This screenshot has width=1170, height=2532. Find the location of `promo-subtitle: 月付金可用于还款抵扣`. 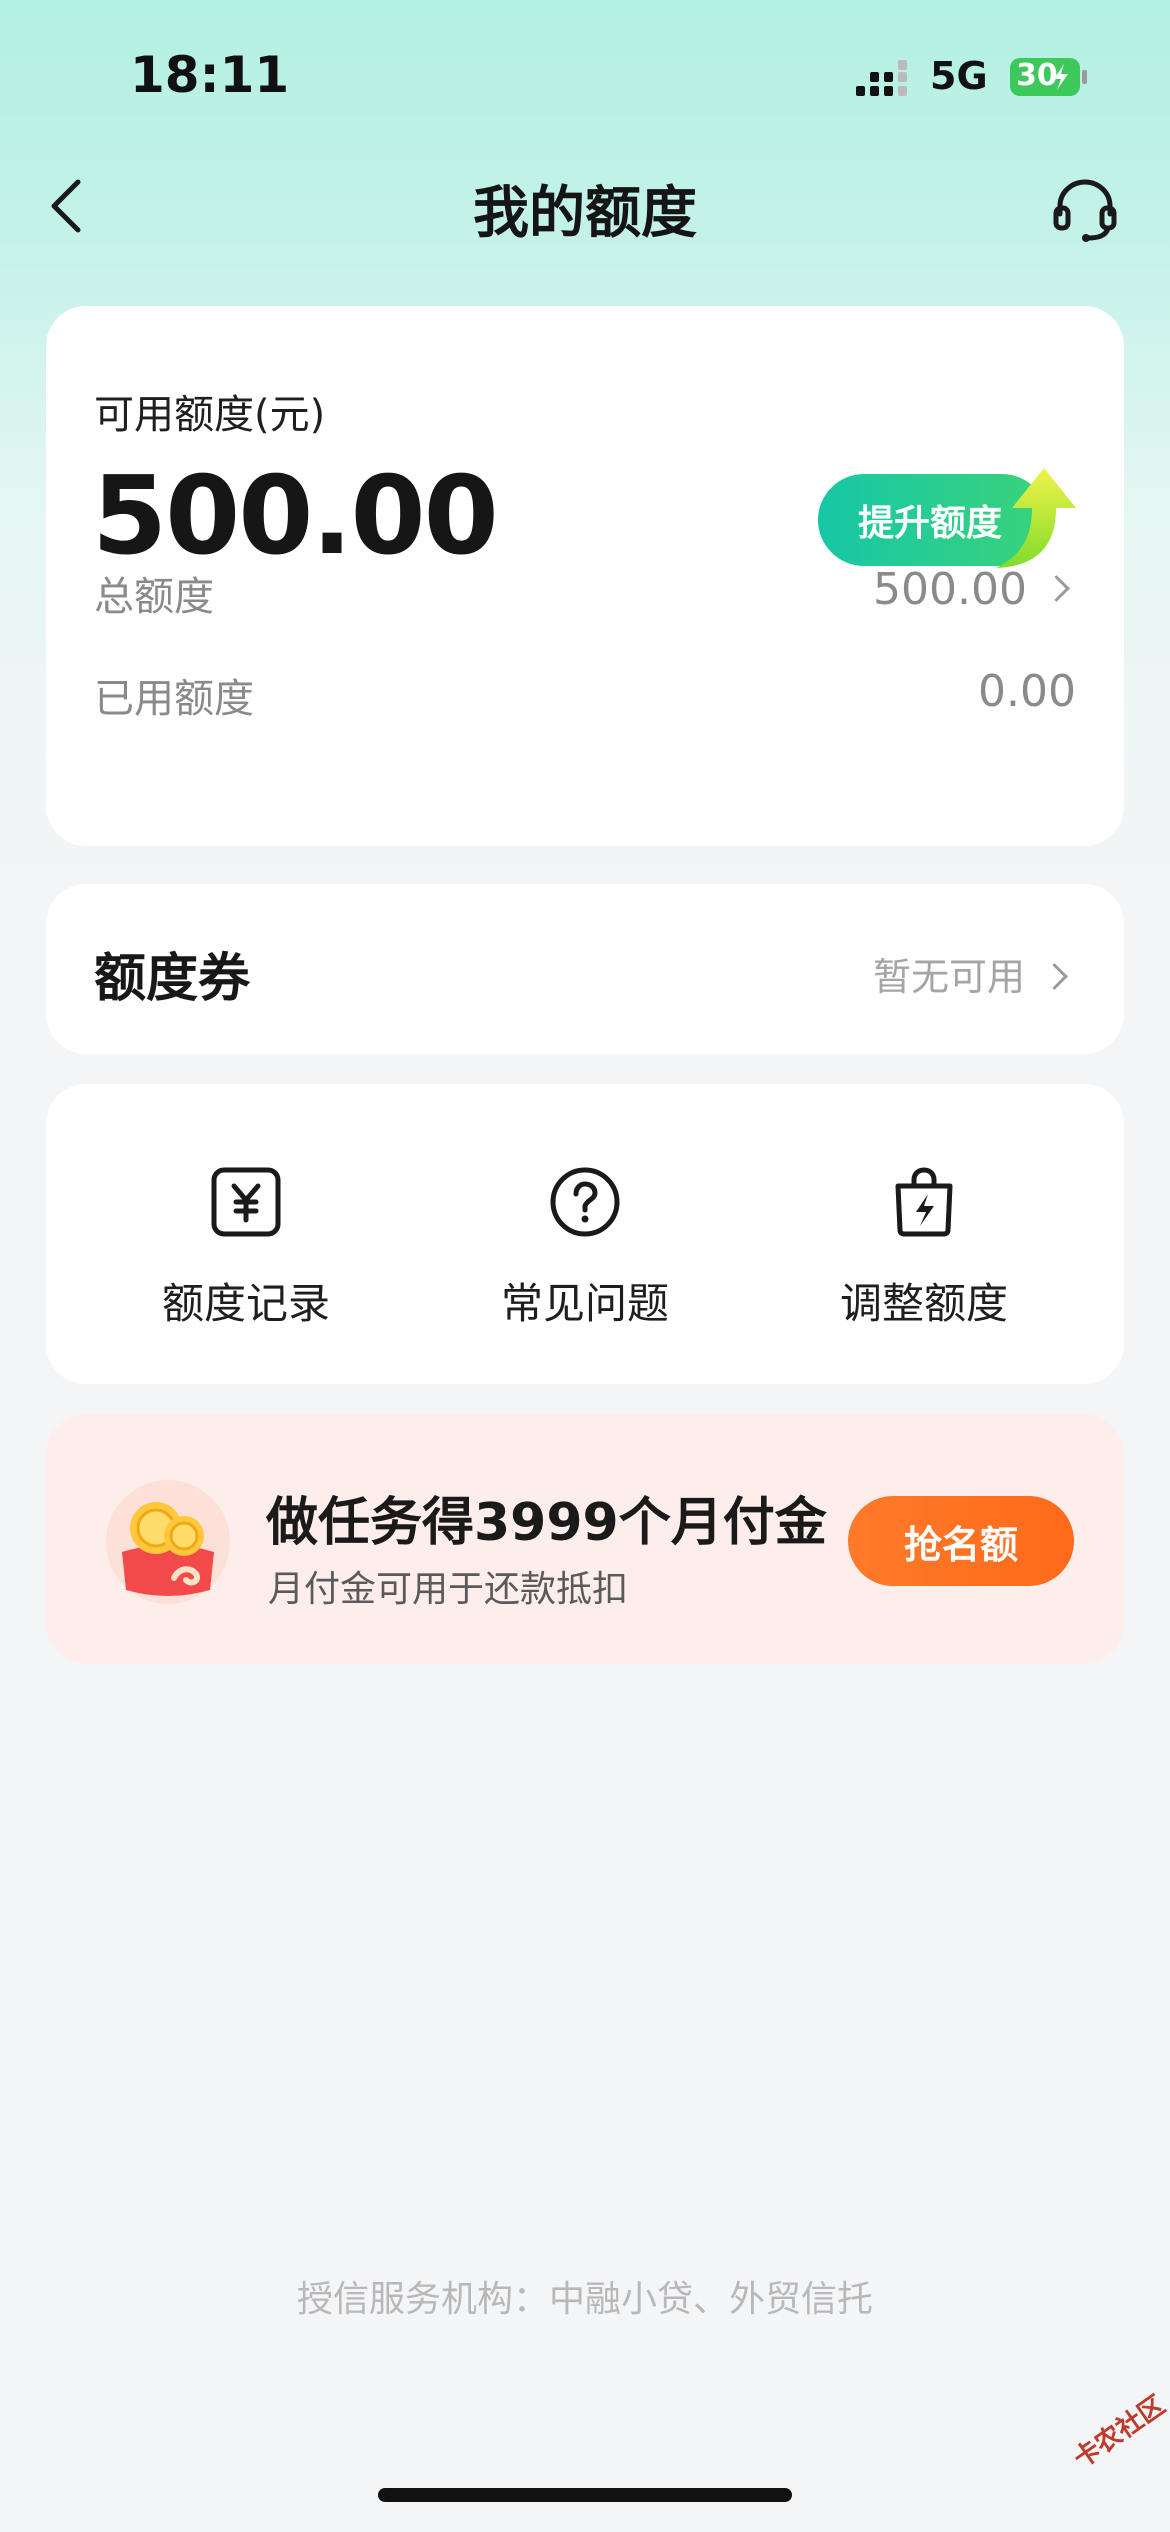

promo-subtitle: 月付金可用于还款抵扣 is located at coordinates (448, 1589).